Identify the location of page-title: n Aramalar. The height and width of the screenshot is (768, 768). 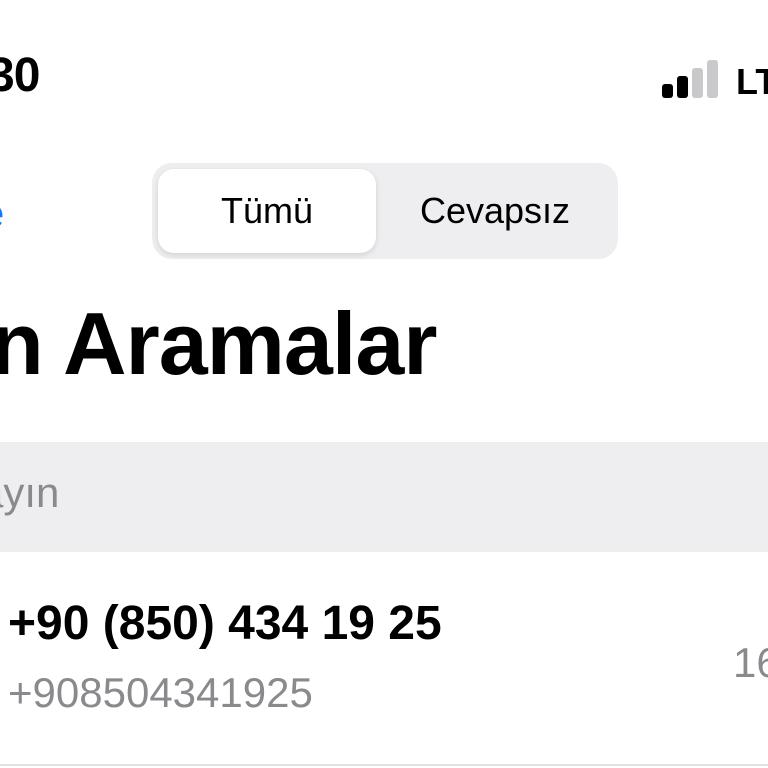
(218, 343).